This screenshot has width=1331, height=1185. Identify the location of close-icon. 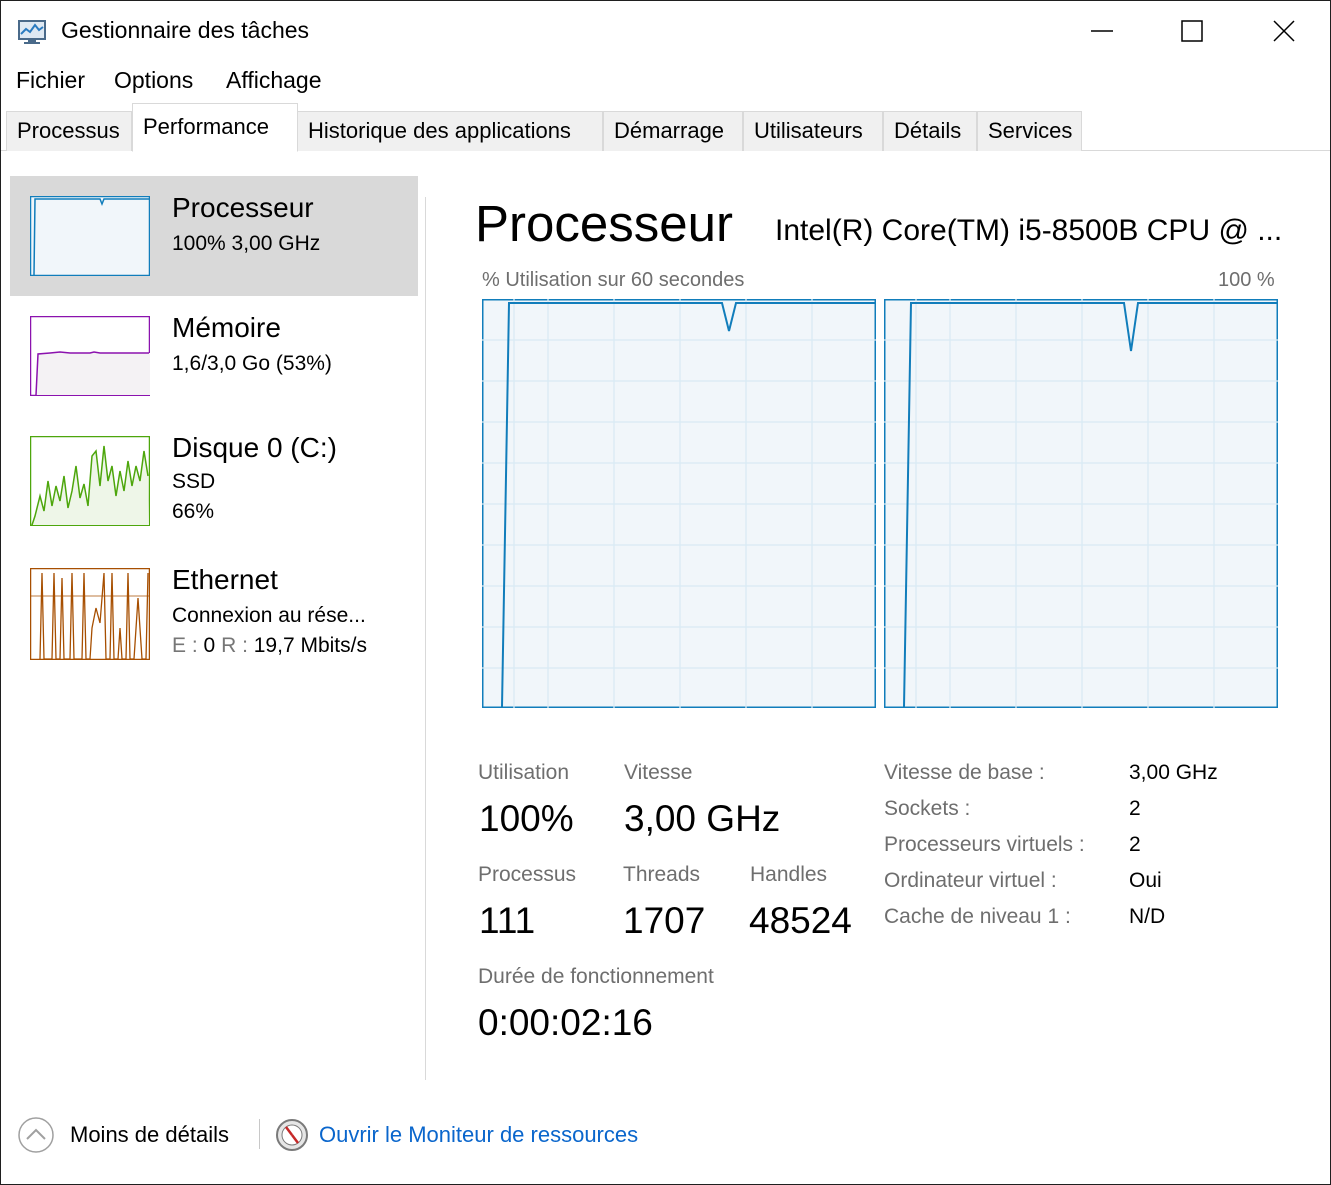
(1284, 31).